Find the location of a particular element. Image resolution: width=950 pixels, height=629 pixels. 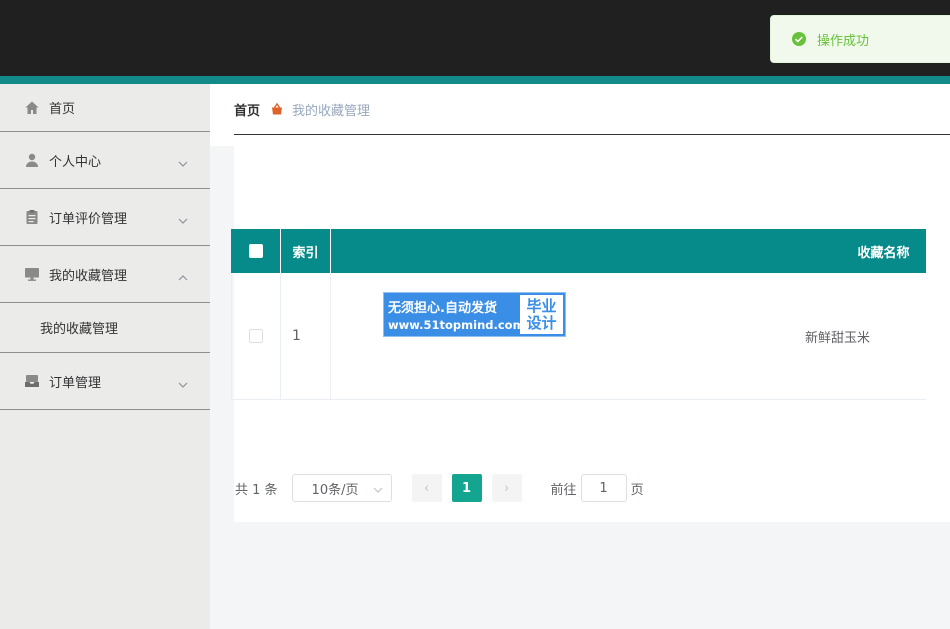

breadcrumb-separator-icon is located at coordinates (277, 109).